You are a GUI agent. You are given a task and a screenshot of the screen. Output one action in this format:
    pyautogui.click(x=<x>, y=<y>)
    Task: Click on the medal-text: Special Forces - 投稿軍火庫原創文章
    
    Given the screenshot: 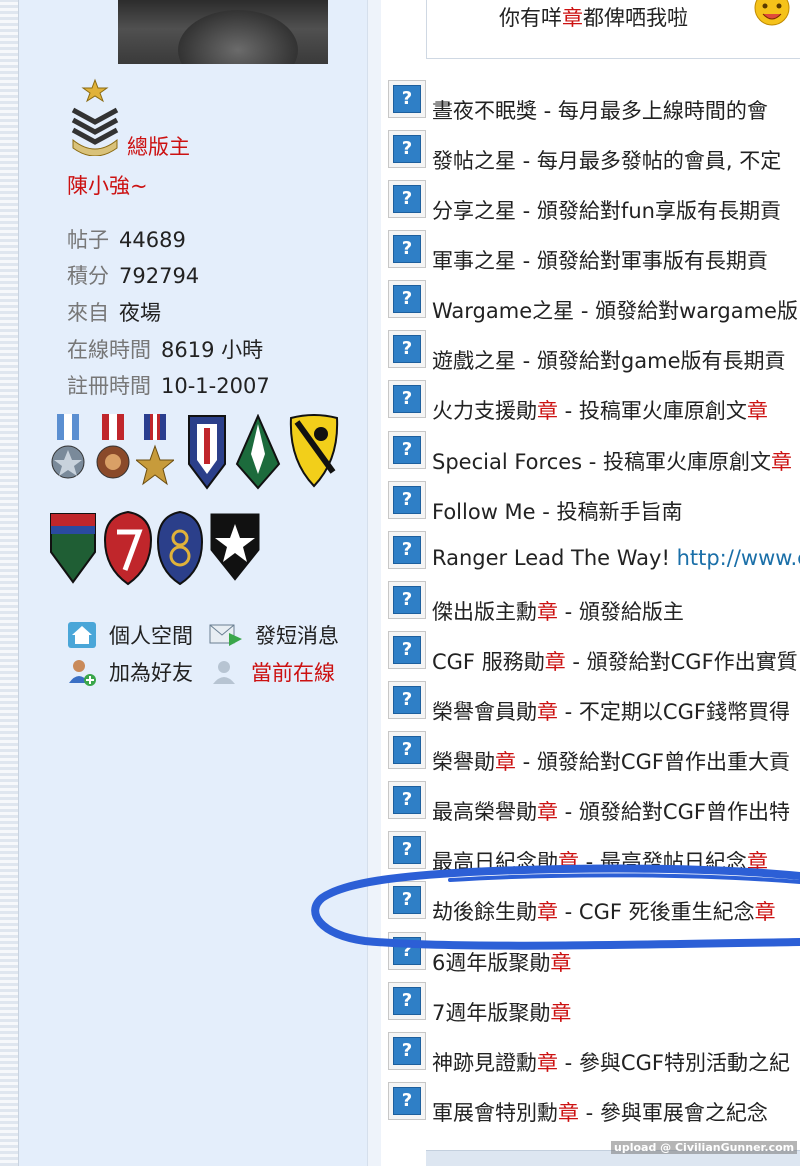 What is the action you would take?
    pyautogui.click(x=612, y=461)
    